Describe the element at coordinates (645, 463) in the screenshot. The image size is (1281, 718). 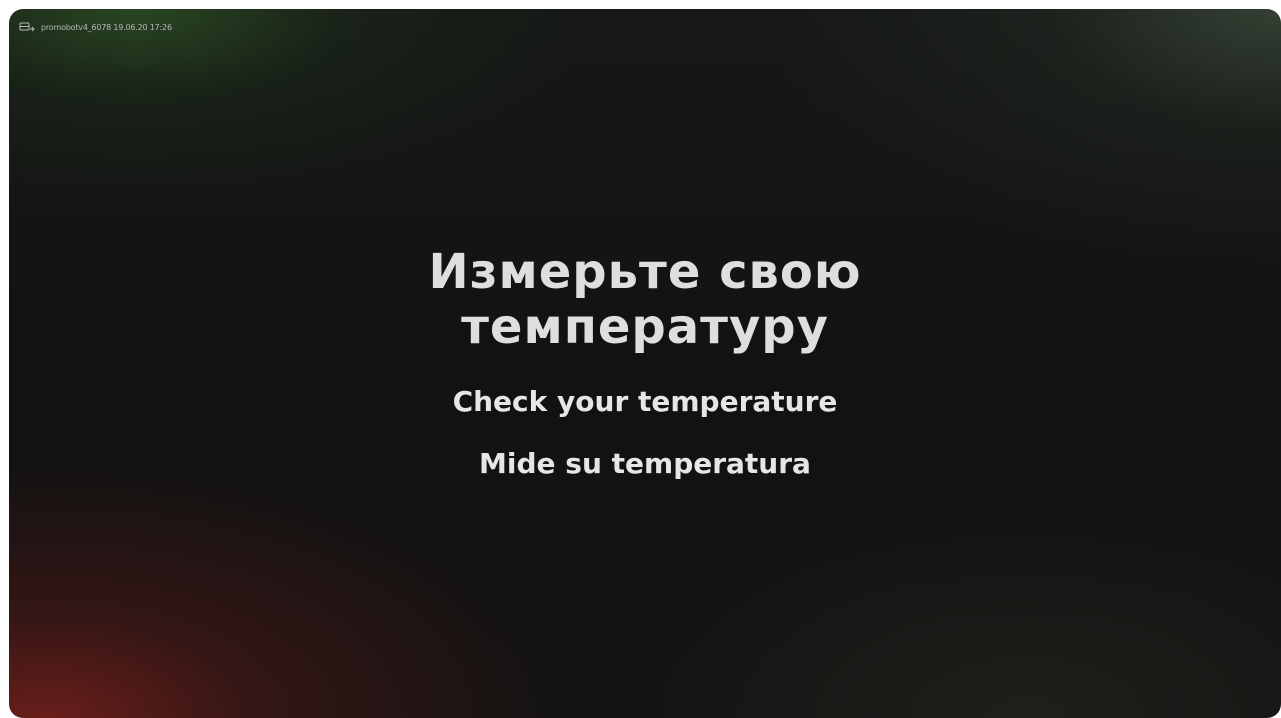
I see `prompt-subtitle-spanish: Mide su temperatura` at that location.